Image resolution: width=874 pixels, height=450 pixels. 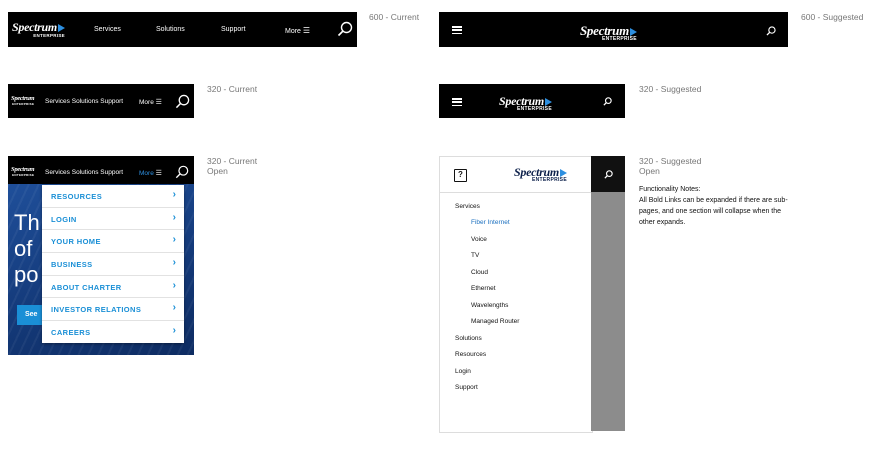 What do you see at coordinates (670, 189) in the screenshot?
I see `notes-title: Functionality Notes:` at bounding box center [670, 189].